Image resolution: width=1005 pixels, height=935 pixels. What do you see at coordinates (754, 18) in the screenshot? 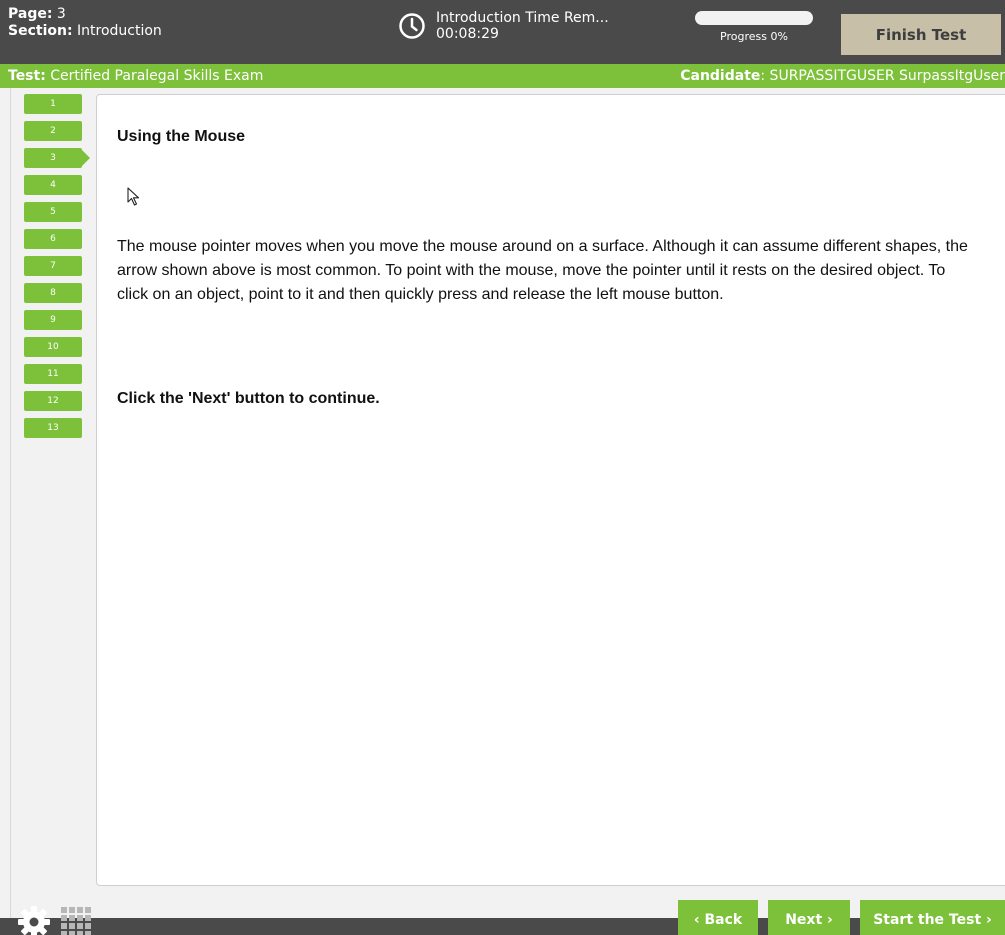
I see `progress-bar` at bounding box center [754, 18].